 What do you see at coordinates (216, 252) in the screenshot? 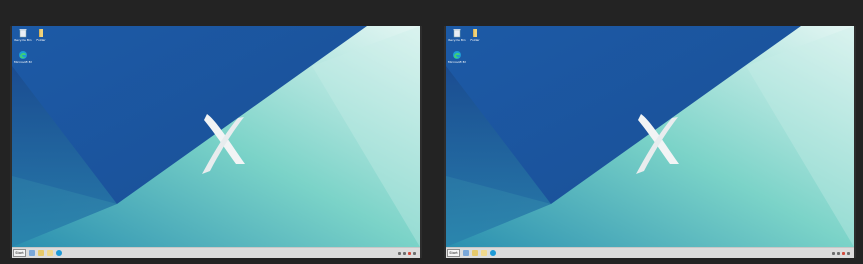
I see `taskbar-left: Start` at bounding box center [216, 252].